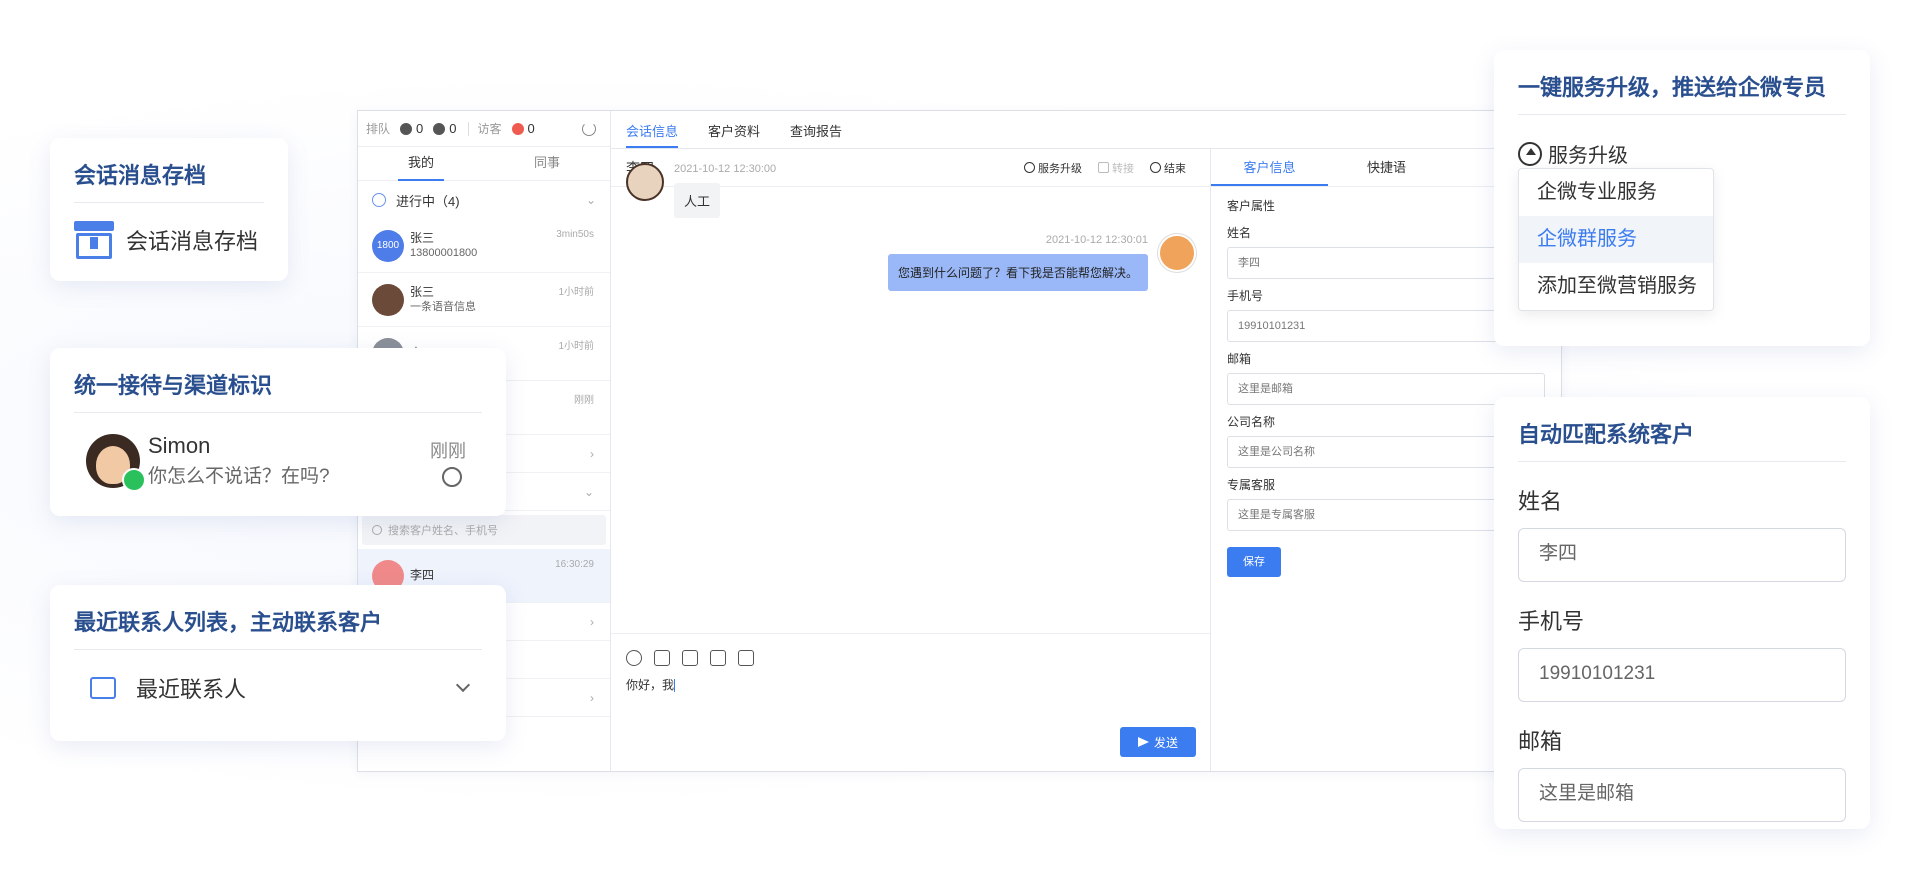  I want to click on conv-time: 刚刚, so click(584, 400).